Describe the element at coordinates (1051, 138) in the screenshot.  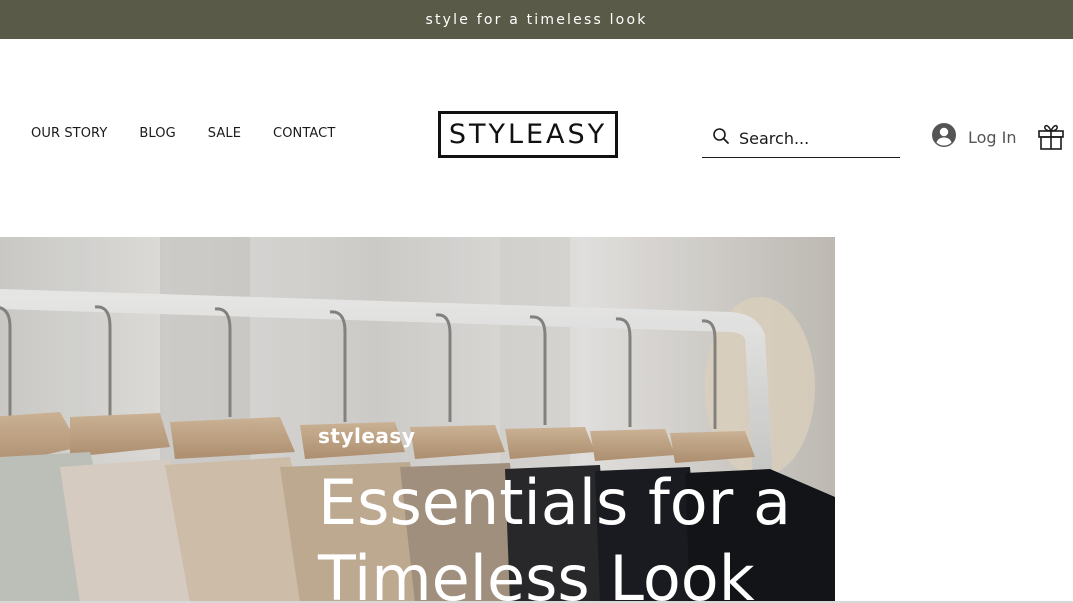
I see `gift-icon` at that location.